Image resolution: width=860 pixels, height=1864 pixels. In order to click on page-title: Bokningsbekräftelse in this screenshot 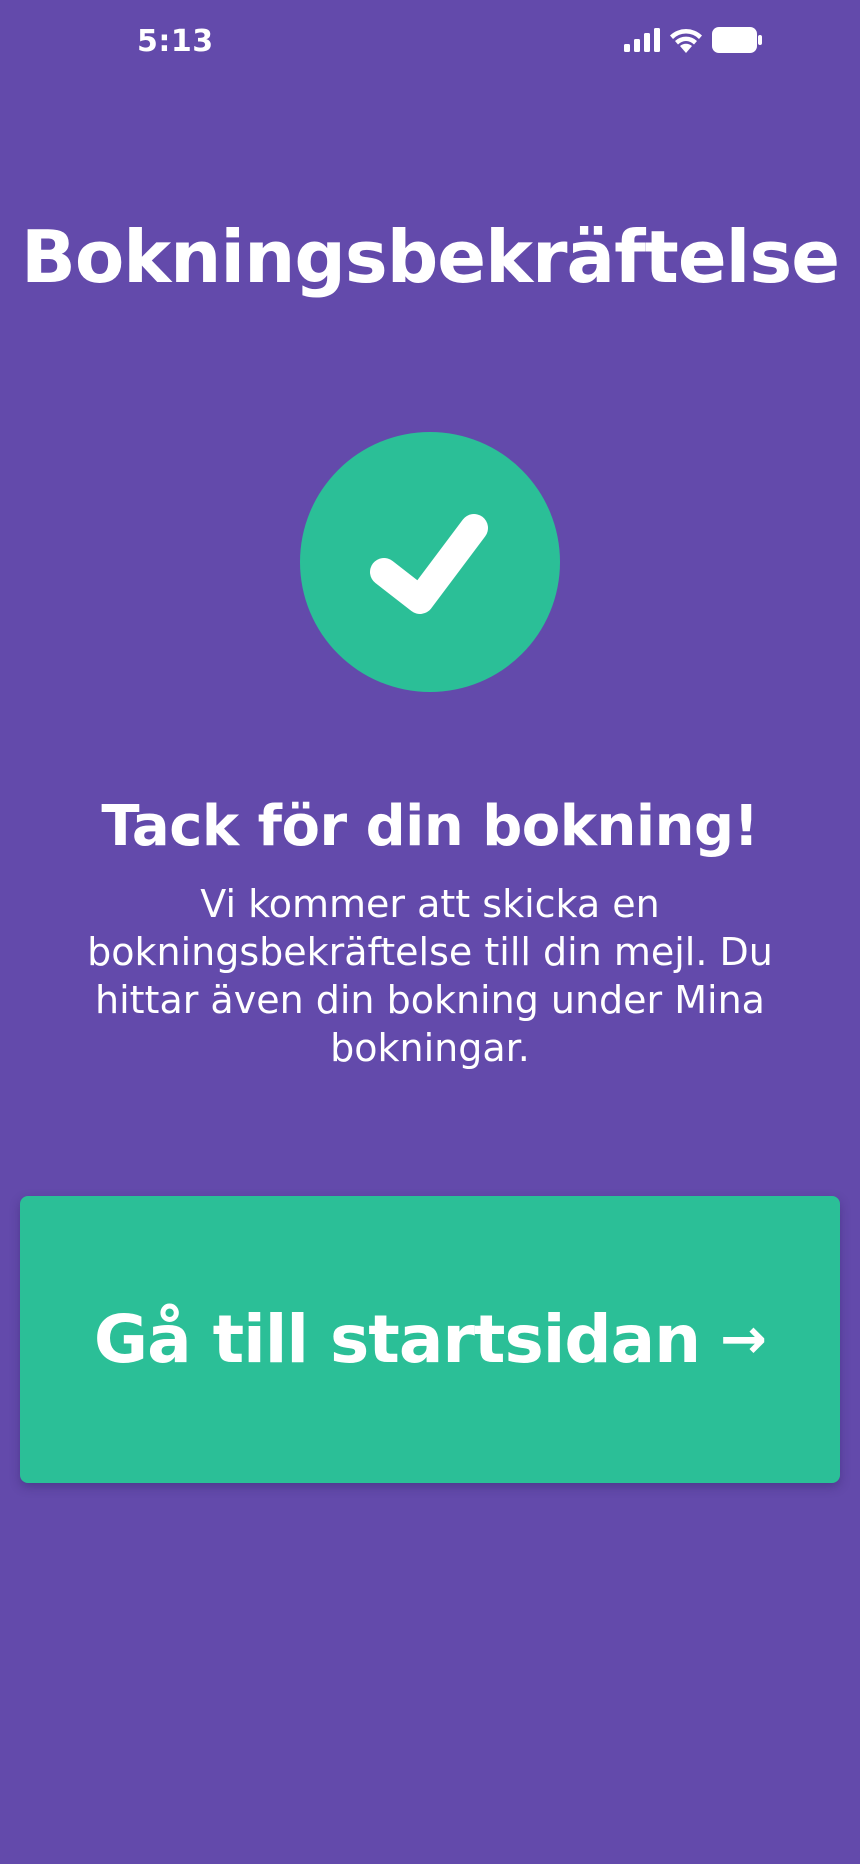, I will do `click(430, 257)`.